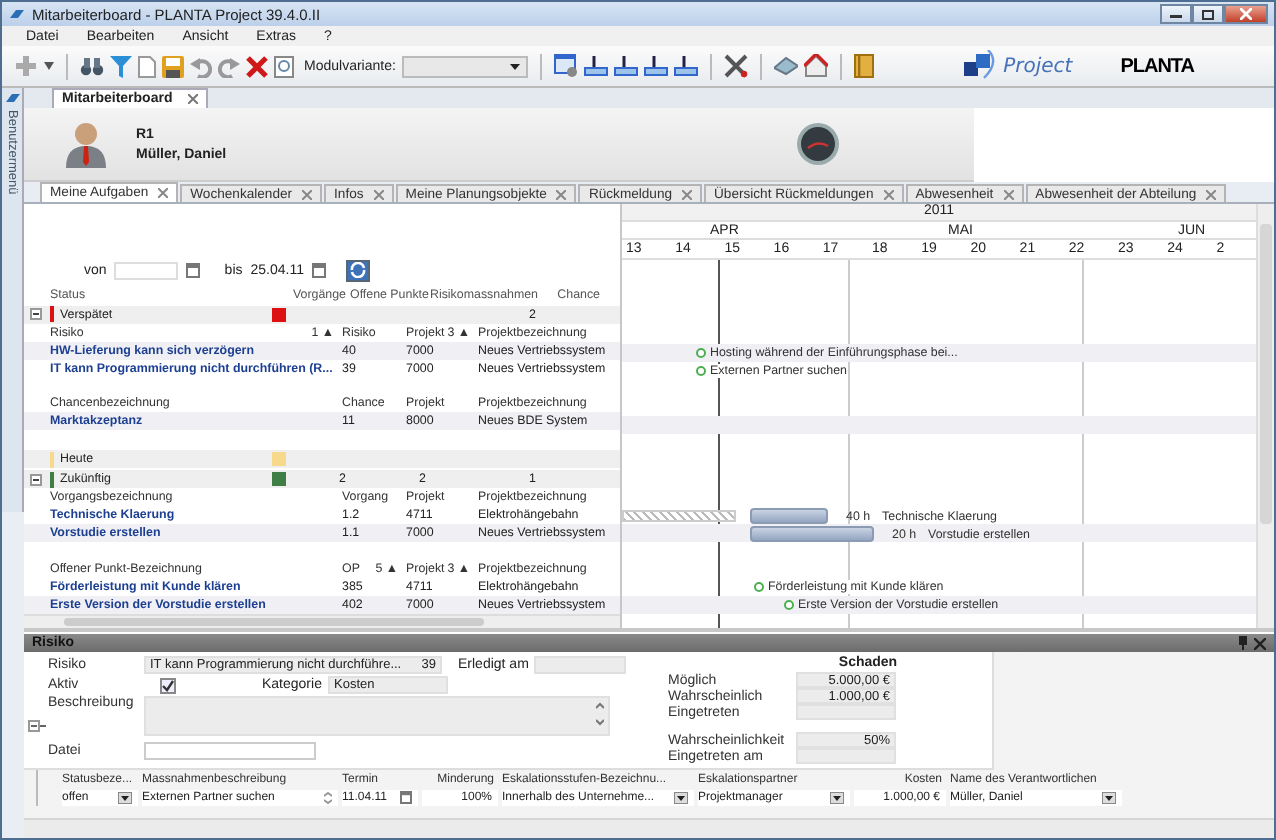 The image size is (1276, 840). Describe the element at coordinates (979, 66) in the screenshot. I see `squares-logo-icon` at that location.